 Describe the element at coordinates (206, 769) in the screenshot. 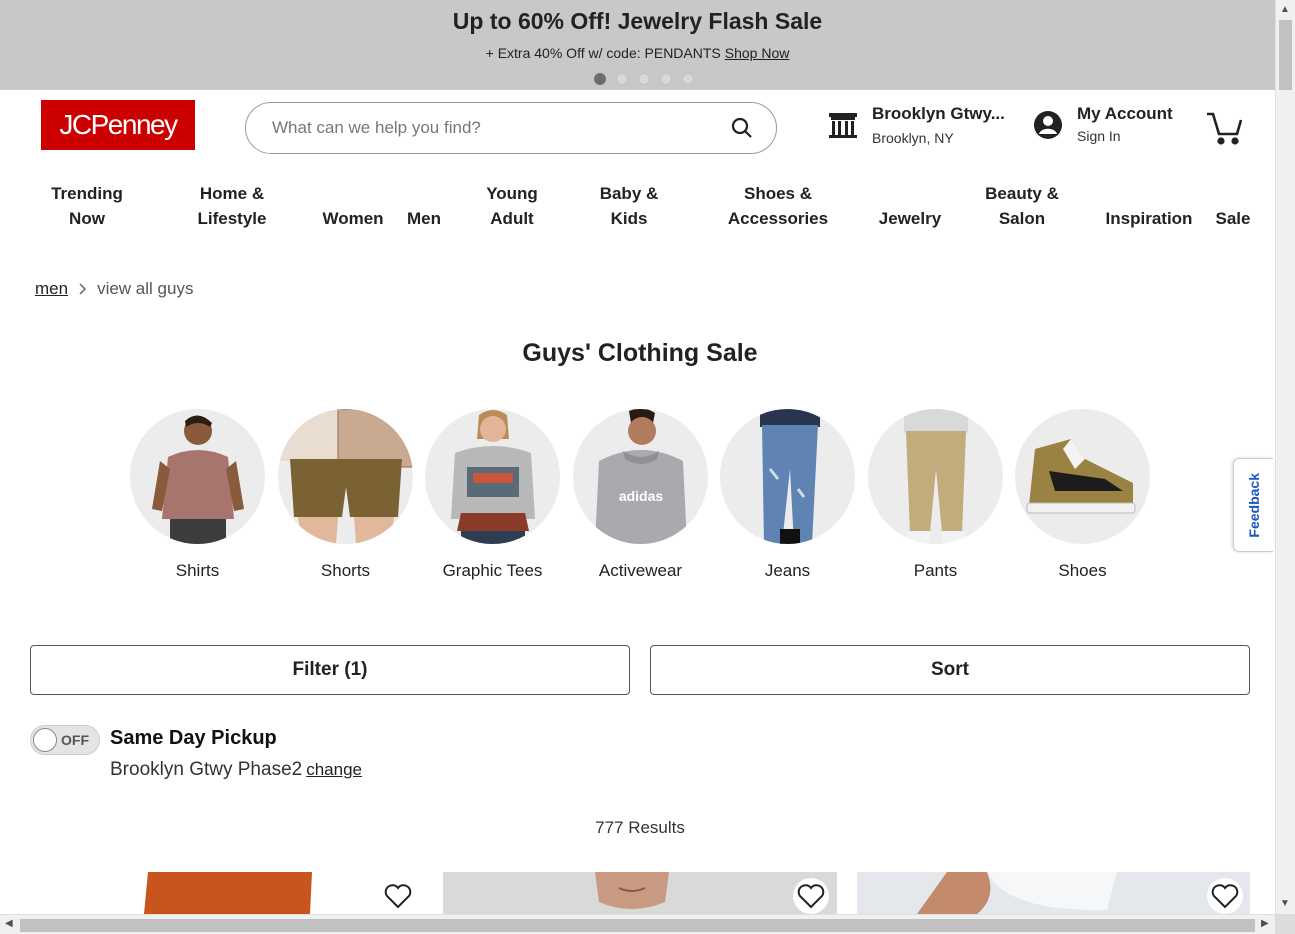

I see `pickup-store-name: Brooklyn Gtwy Phase2` at that location.